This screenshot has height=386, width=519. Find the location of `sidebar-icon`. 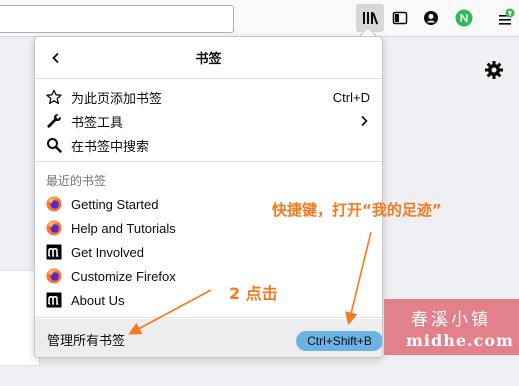

sidebar-icon is located at coordinates (400, 18).